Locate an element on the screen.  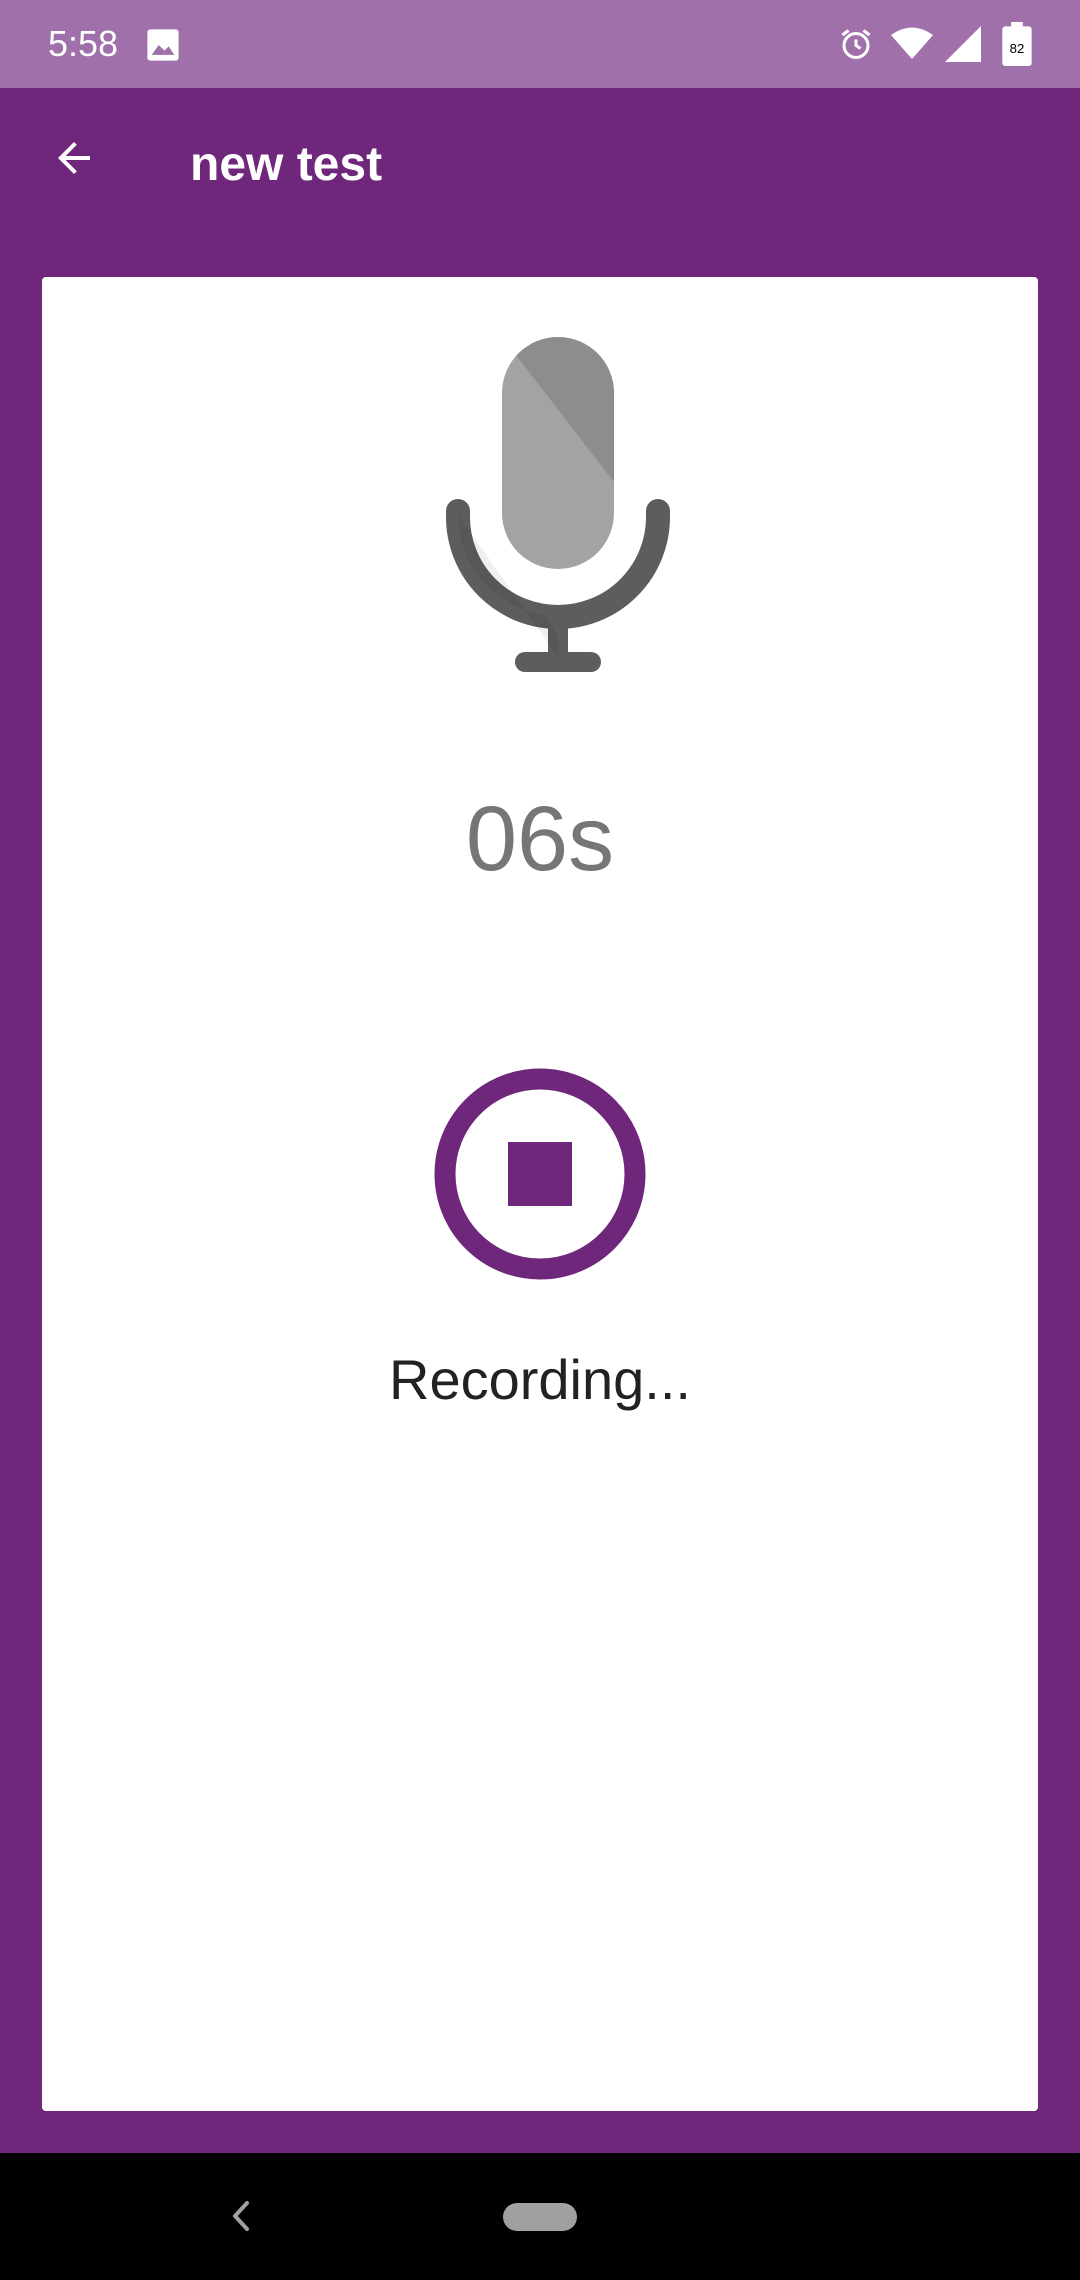
alarm-icon is located at coordinates (856, 46).